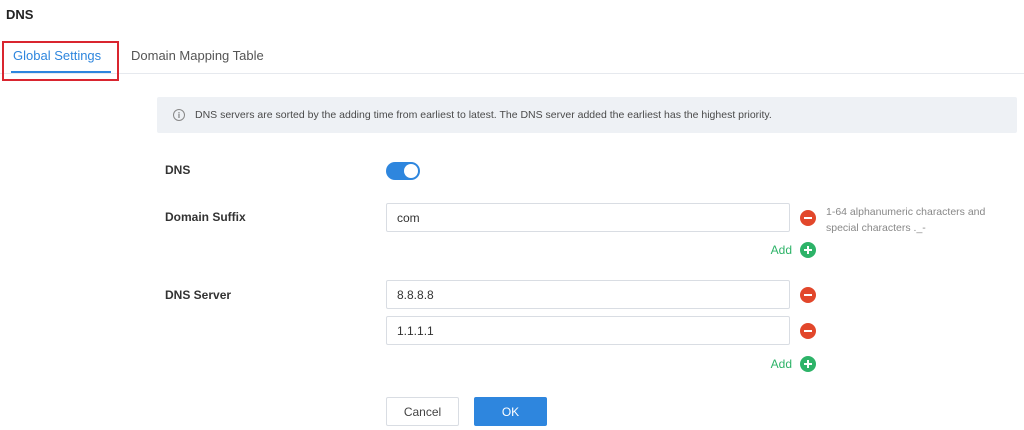 This screenshot has width=1024, height=430. What do you see at coordinates (198, 295) in the screenshot?
I see `dns-server-label: DNS Server` at bounding box center [198, 295].